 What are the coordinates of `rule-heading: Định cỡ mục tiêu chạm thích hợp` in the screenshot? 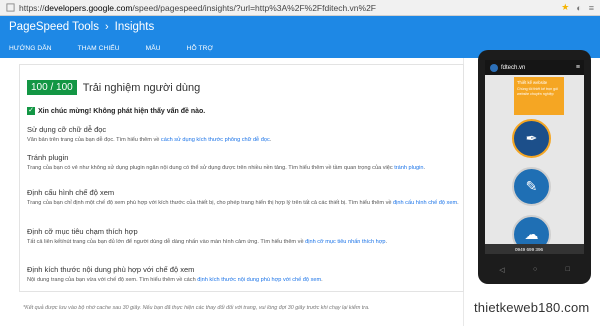 It's located at (82, 231).